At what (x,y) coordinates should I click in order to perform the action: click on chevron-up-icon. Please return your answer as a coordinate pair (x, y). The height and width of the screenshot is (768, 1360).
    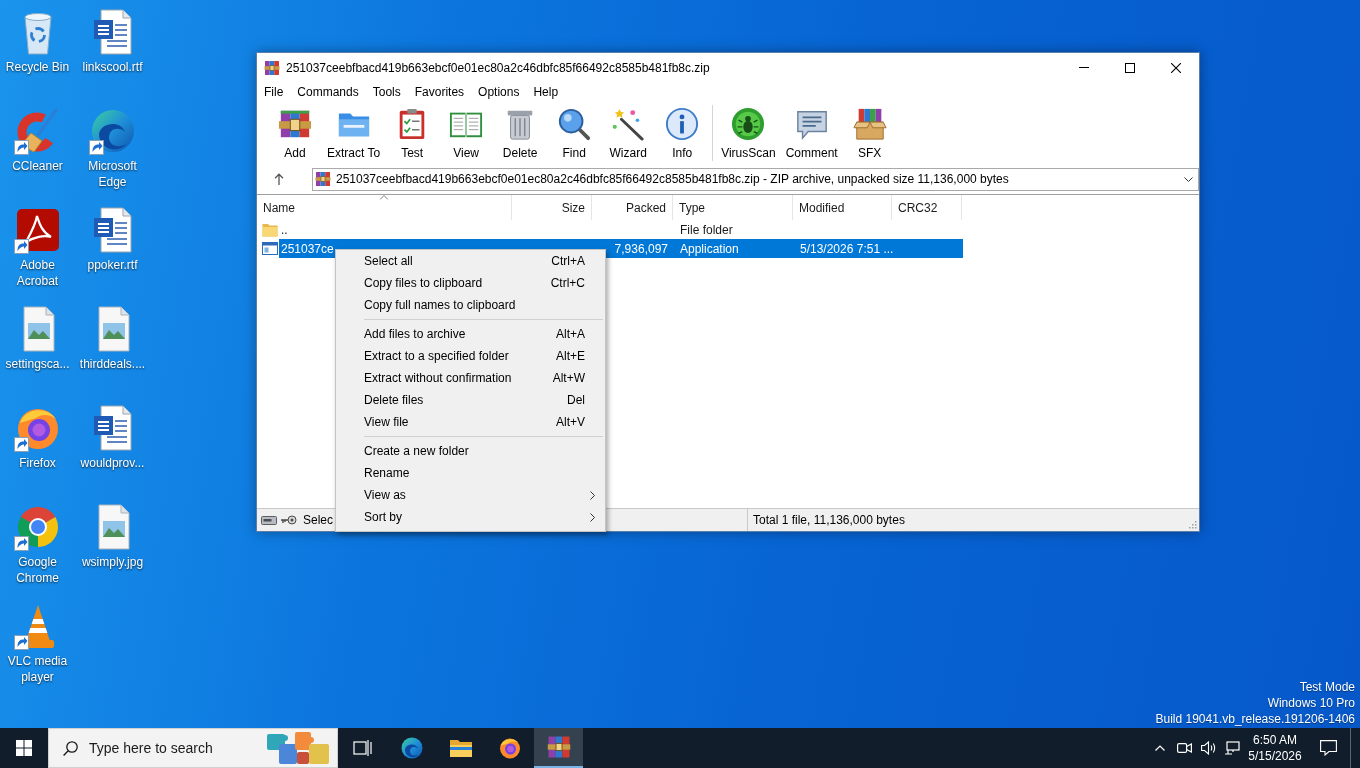
    Looking at the image, I should click on (1160, 748).